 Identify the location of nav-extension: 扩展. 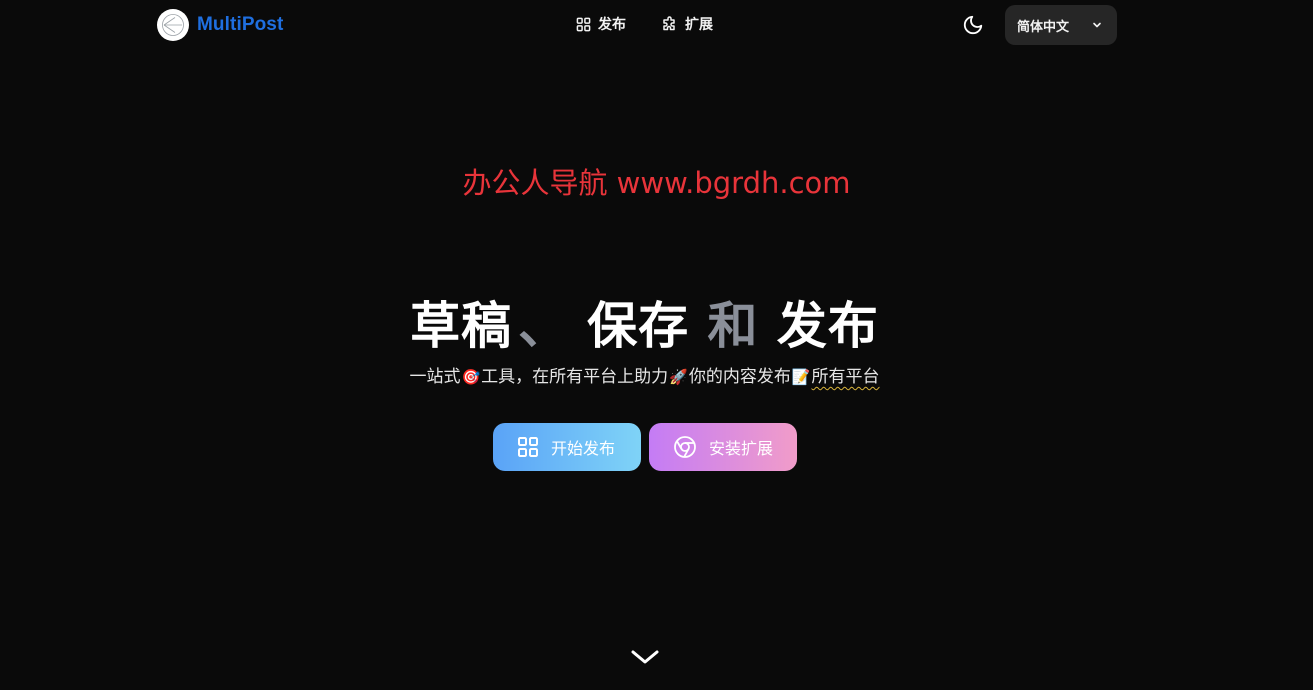
(687, 24).